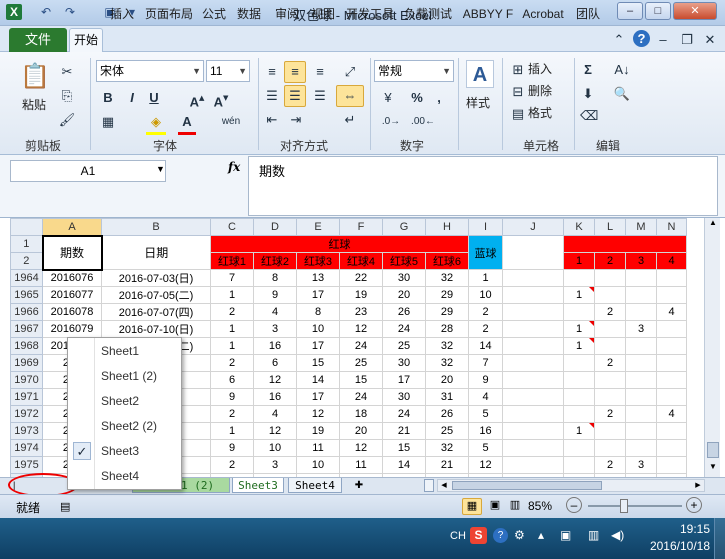 The height and width of the screenshot is (559, 725). I want to click on normal-view-icon: ▦, so click(472, 506).